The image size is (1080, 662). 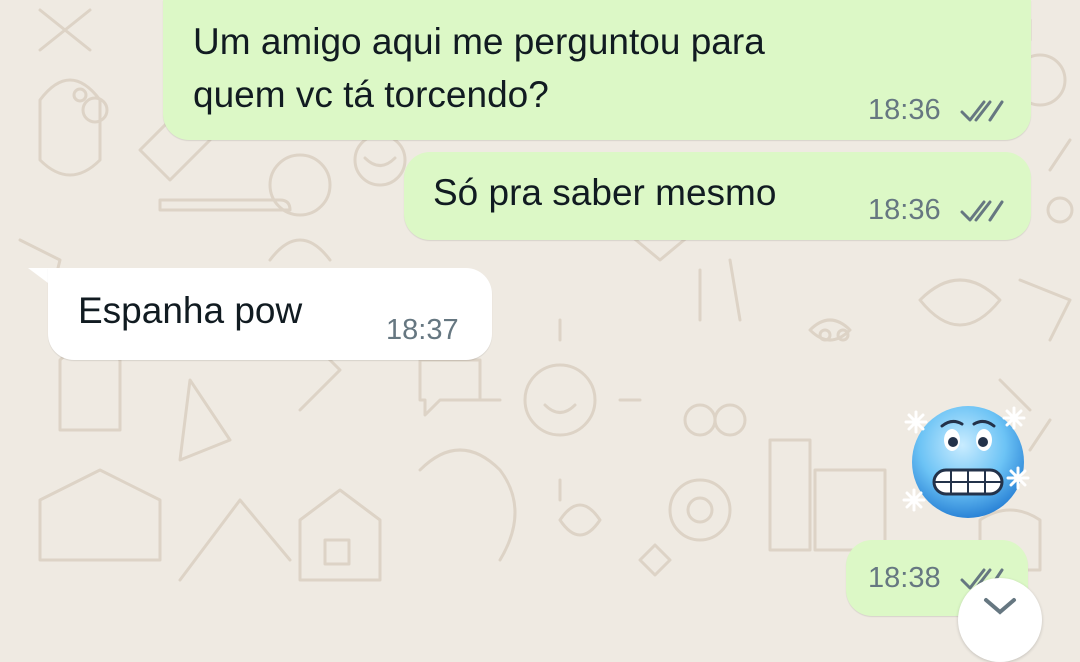 I want to click on message-text-line: Um amigo aqui me perguntou para, so click(x=479, y=41).